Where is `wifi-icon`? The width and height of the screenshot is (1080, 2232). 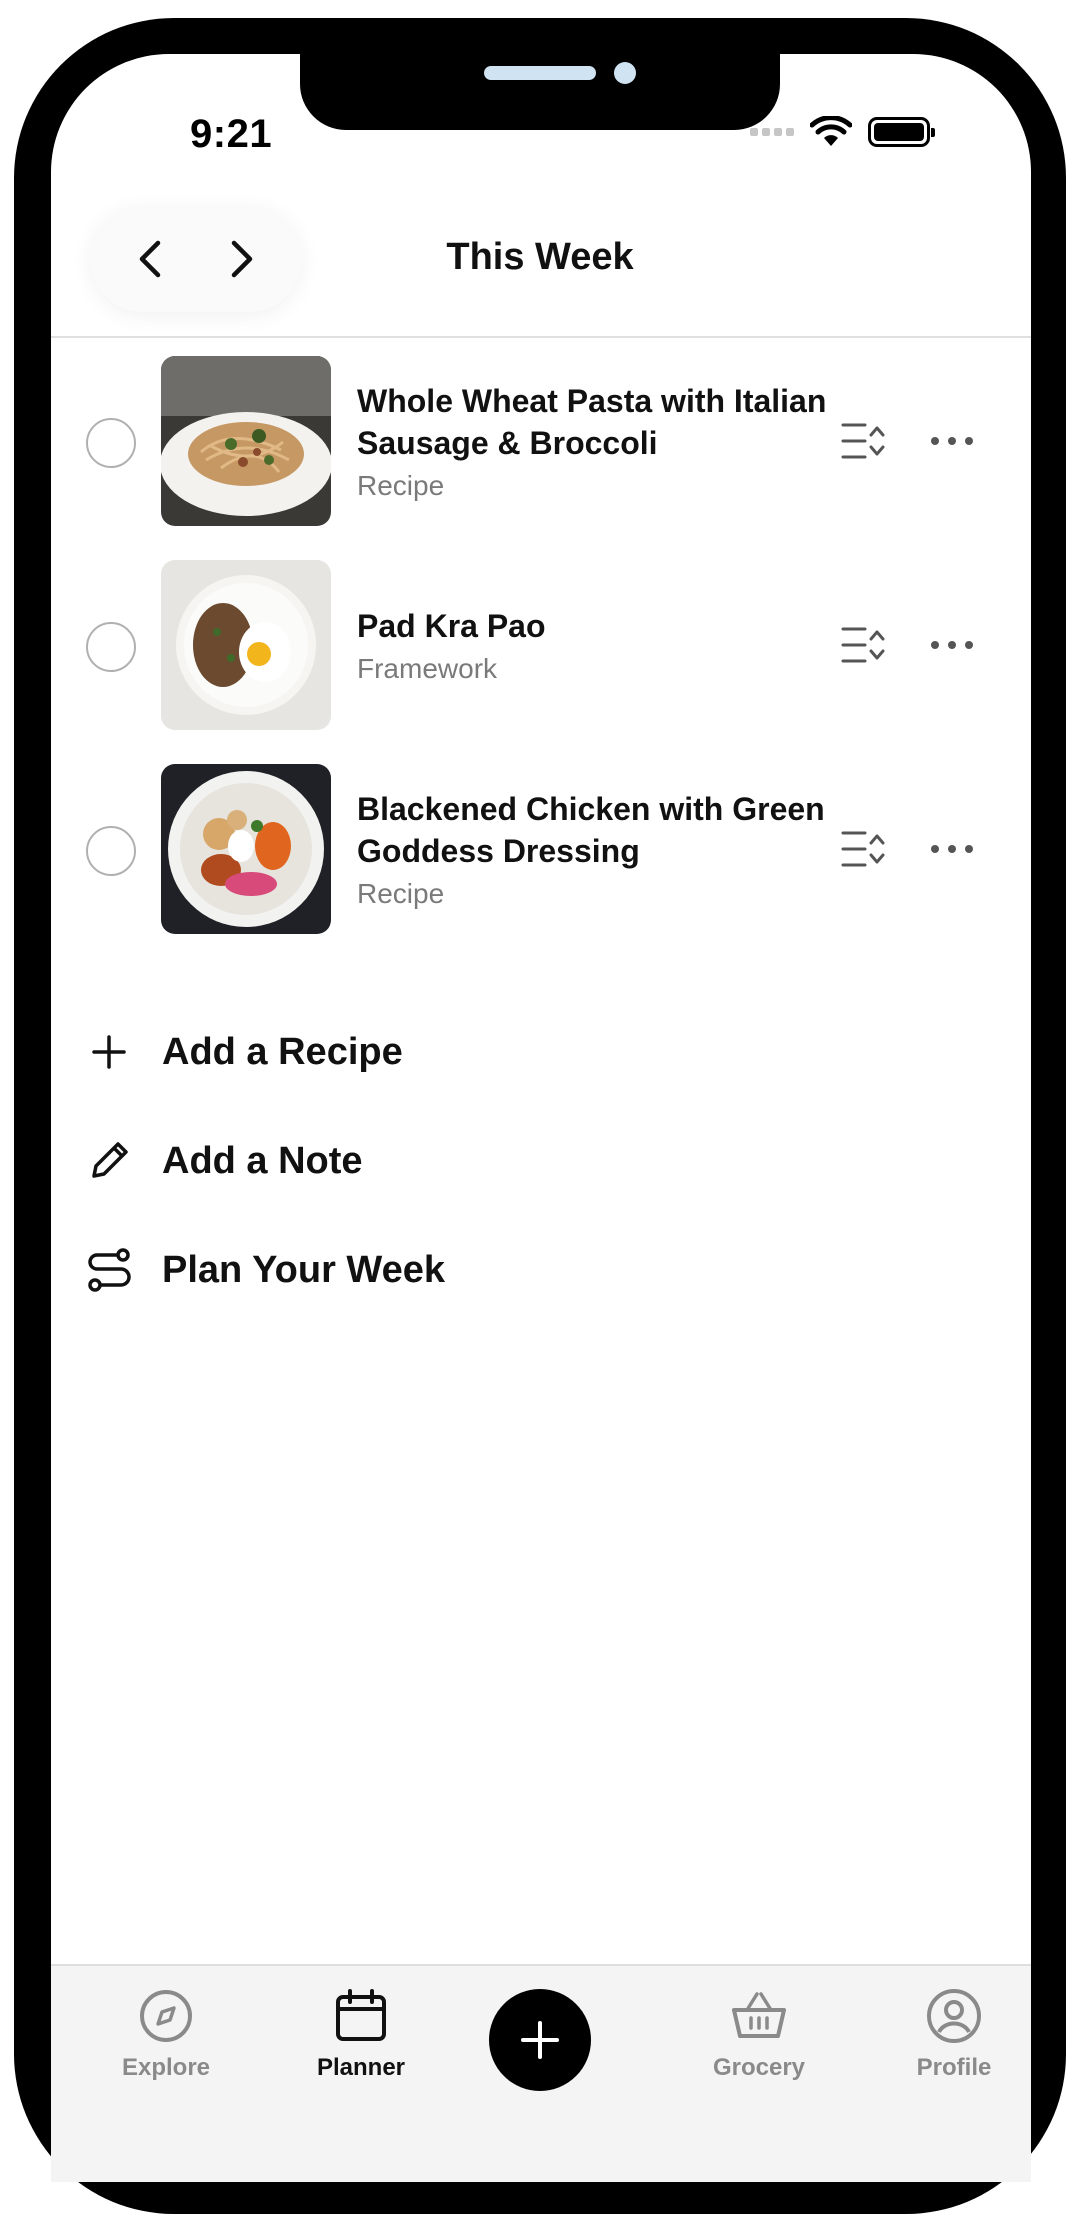 wifi-icon is located at coordinates (831, 131).